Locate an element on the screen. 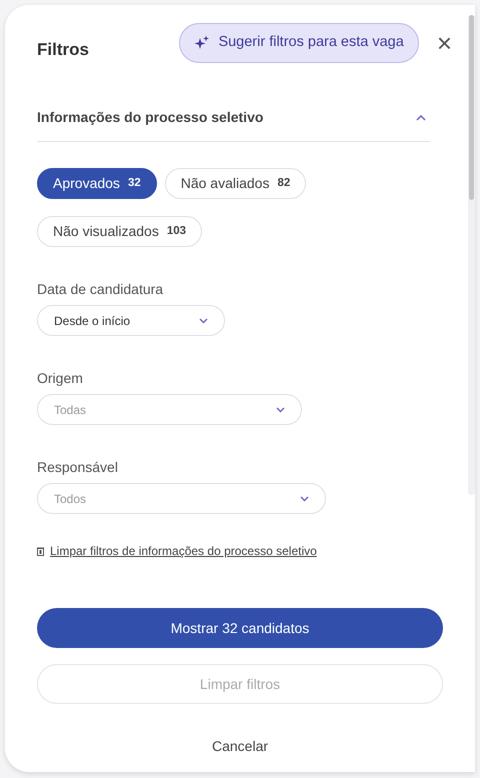 The height and width of the screenshot is (778, 480). trash-icon is located at coordinates (40, 551).